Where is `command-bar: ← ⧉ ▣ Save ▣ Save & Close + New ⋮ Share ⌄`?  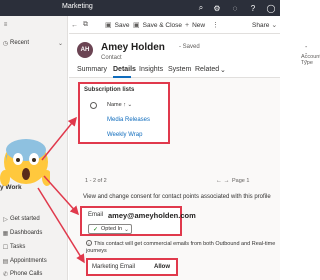 command-bar: ← ⧉ ▣ Save ▣ Save & Close + New ⋮ Share ⌄ is located at coordinates (174, 25).